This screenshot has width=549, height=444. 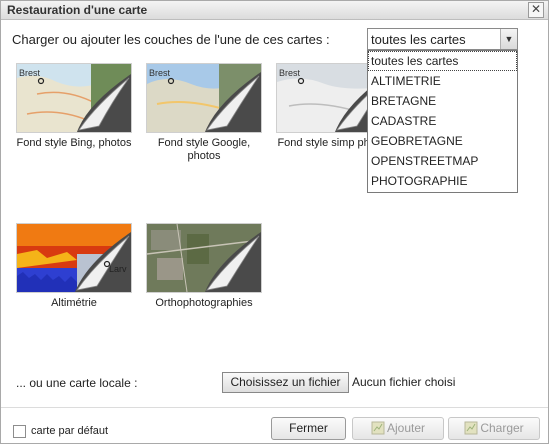 I want to click on local-map-label: ... ou une carte locale :, so click(x=77, y=383).